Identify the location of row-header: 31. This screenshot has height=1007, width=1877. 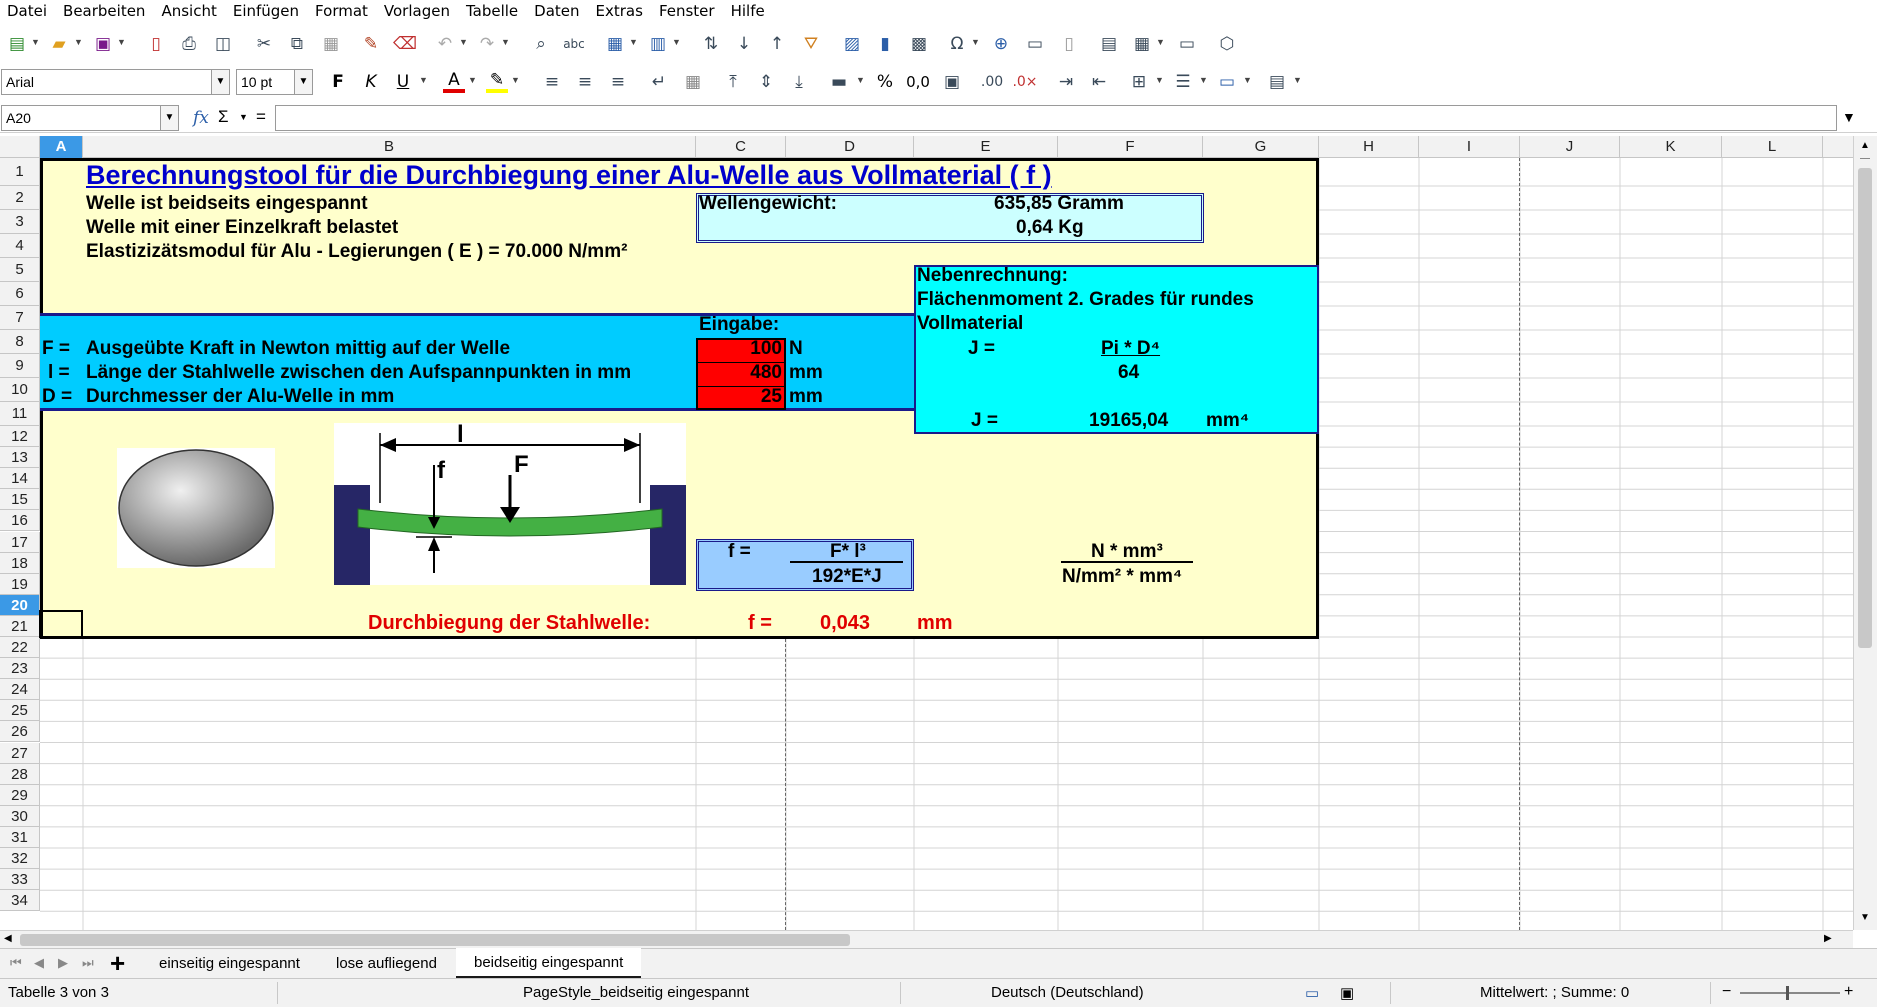
(20, 837).